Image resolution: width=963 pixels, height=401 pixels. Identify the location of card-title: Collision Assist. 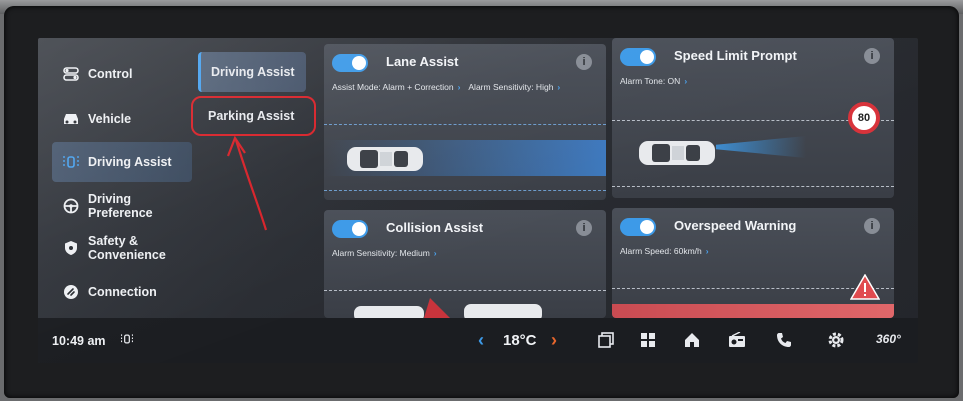
(435, 227).